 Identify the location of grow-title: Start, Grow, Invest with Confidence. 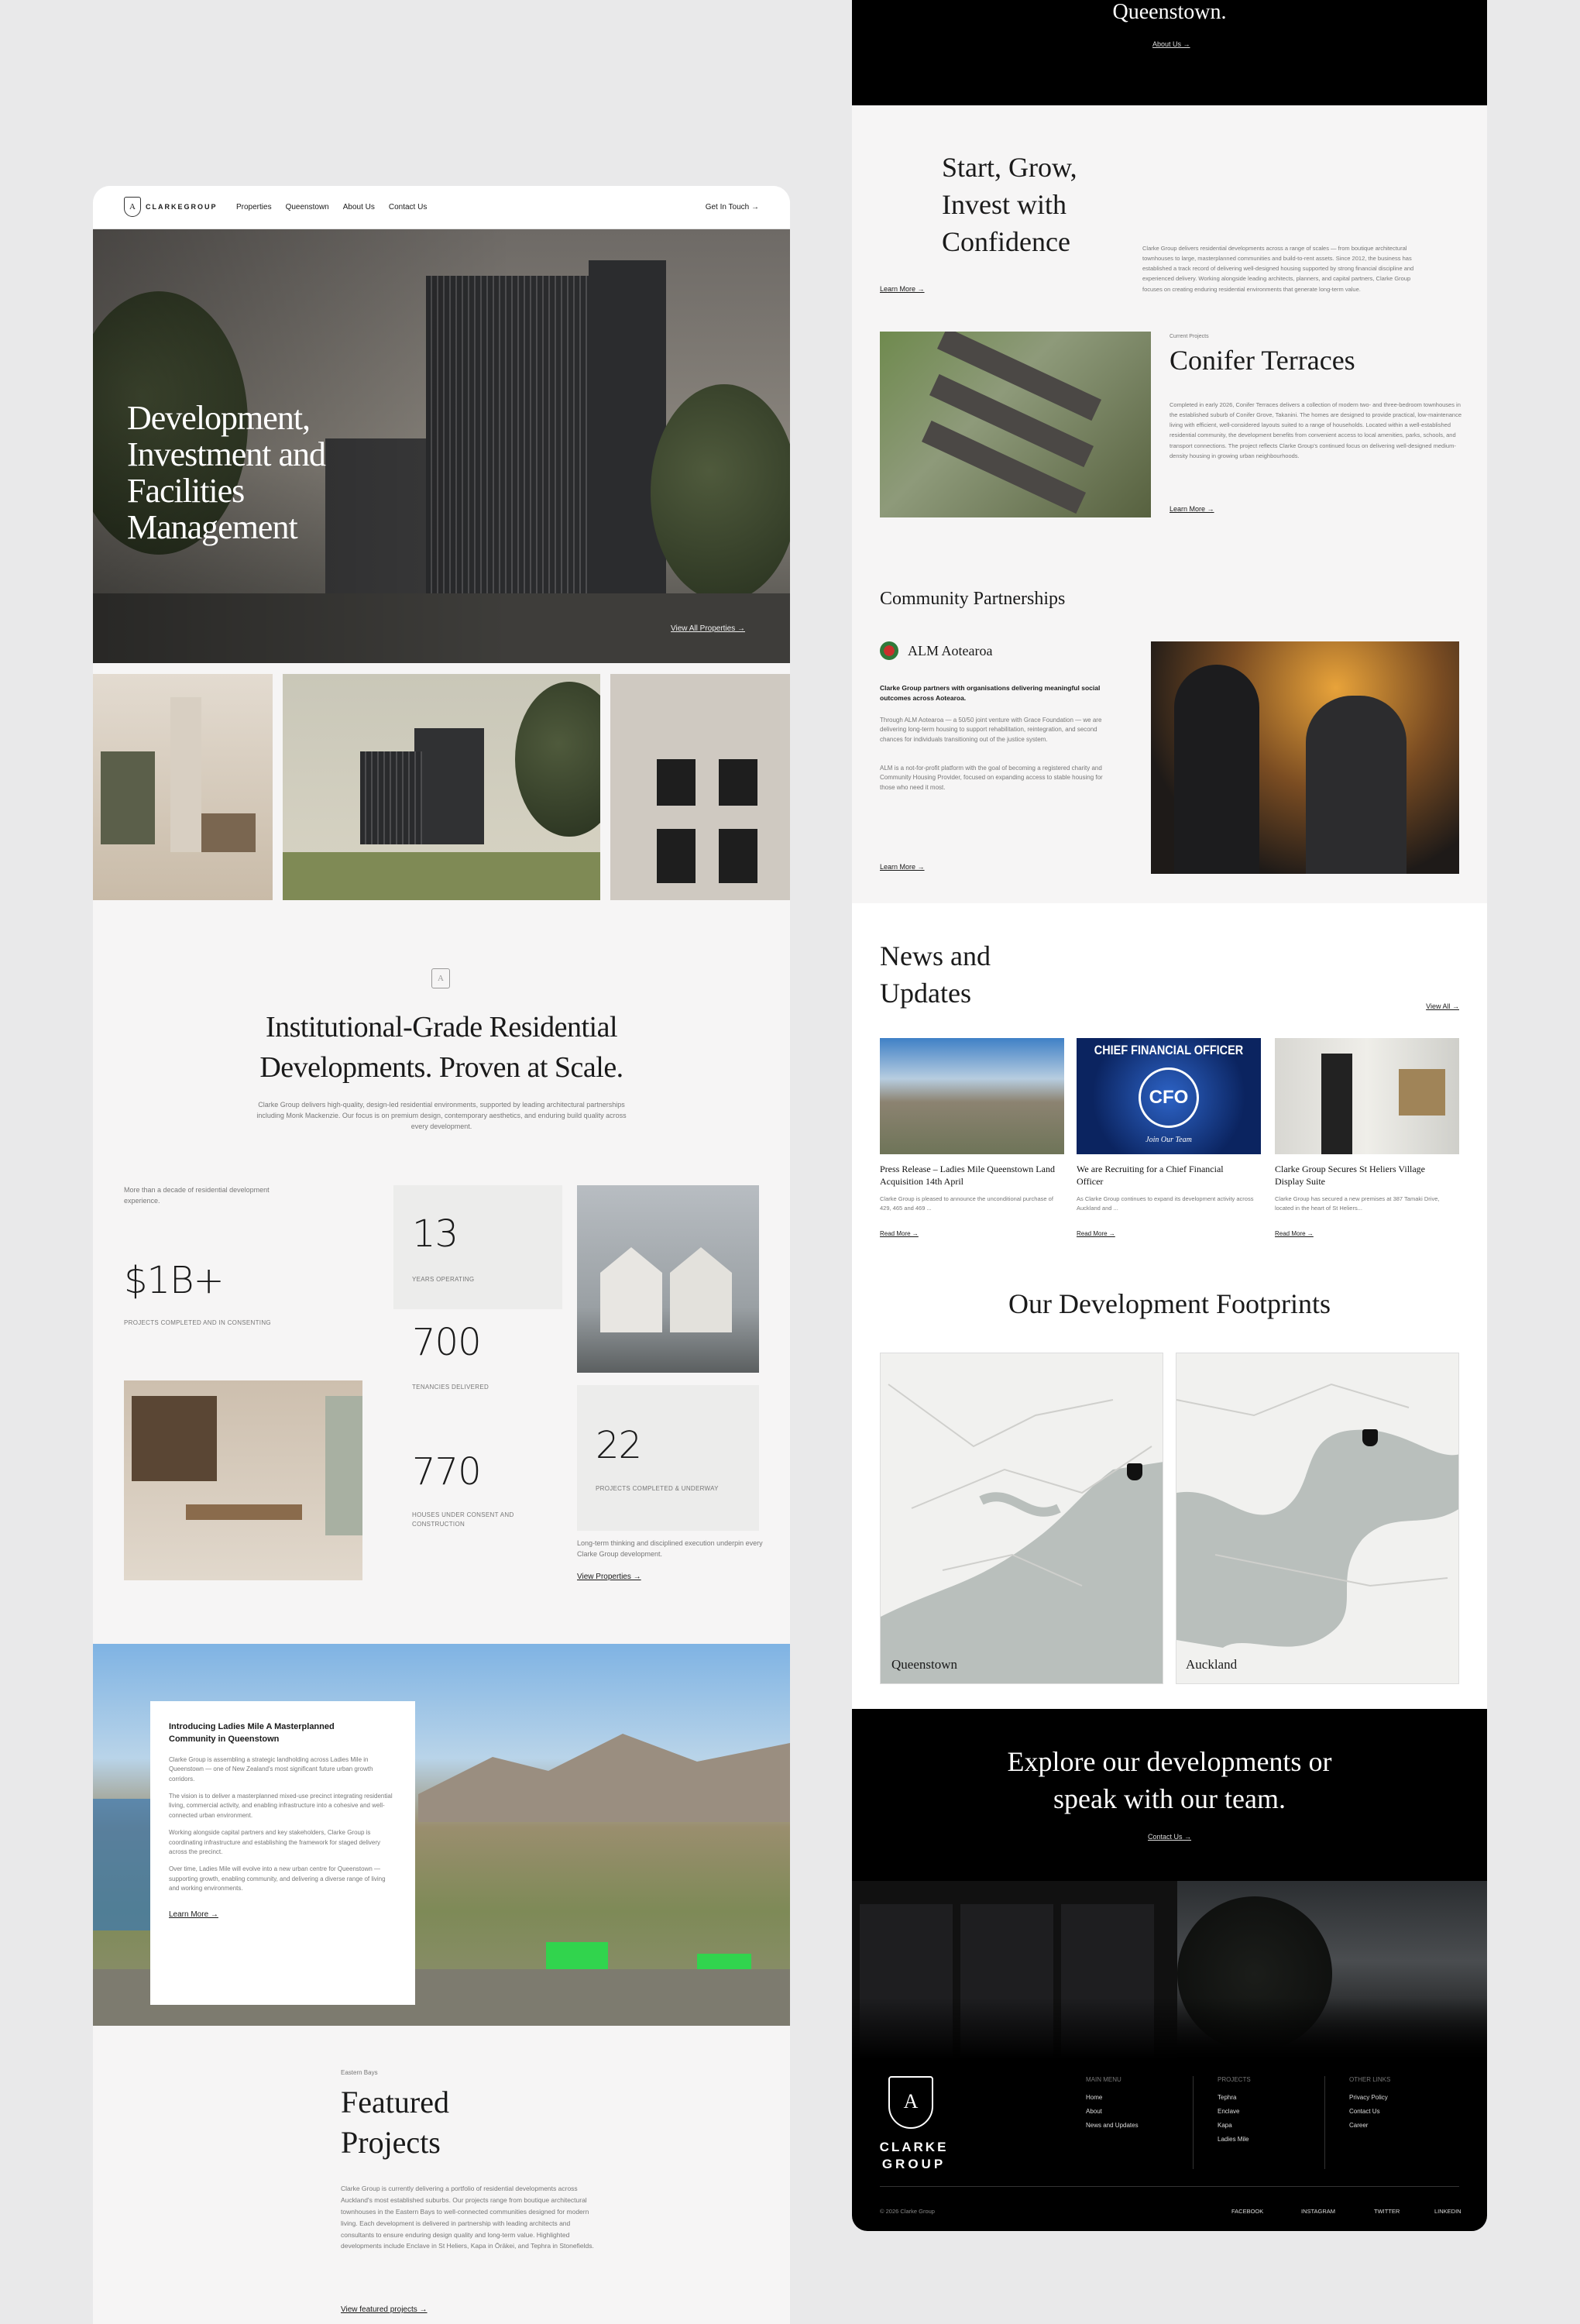
(1009, 204).